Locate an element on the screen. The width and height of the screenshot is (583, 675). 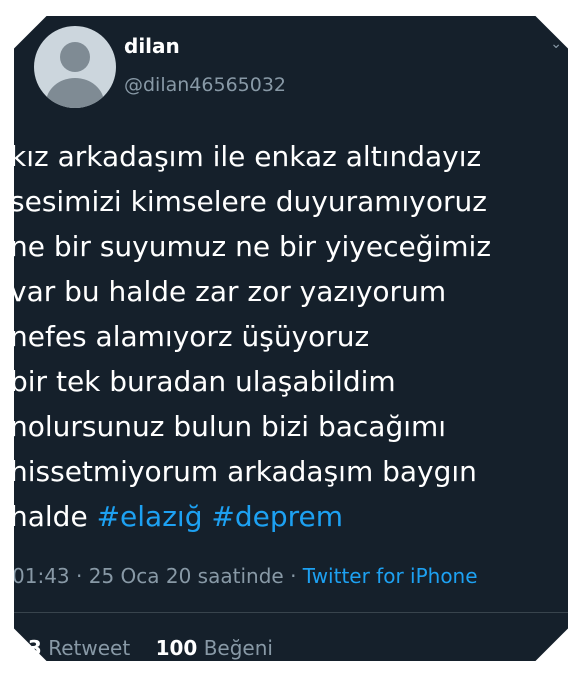
tweet-stats: 23 Retweet 100 Beğeni is located at coordinates (143, 648).